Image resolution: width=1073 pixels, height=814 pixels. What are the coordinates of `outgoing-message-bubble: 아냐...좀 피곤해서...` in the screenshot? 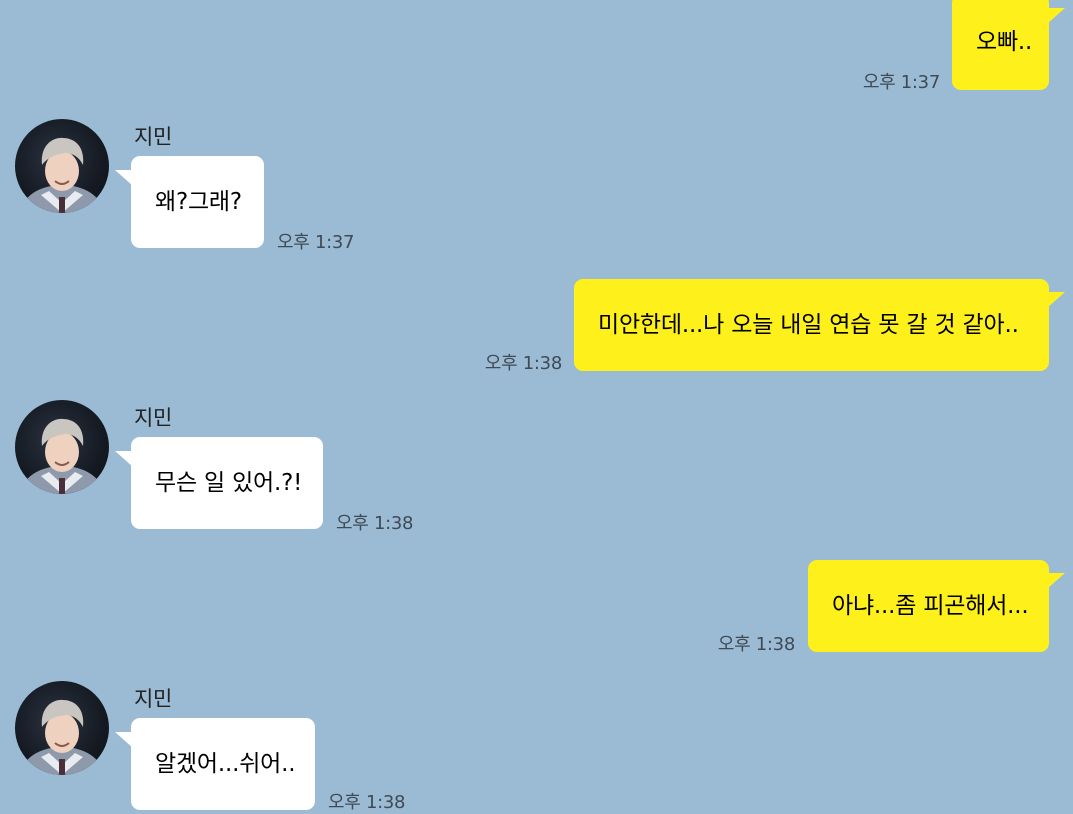 It's located at (928, 606).